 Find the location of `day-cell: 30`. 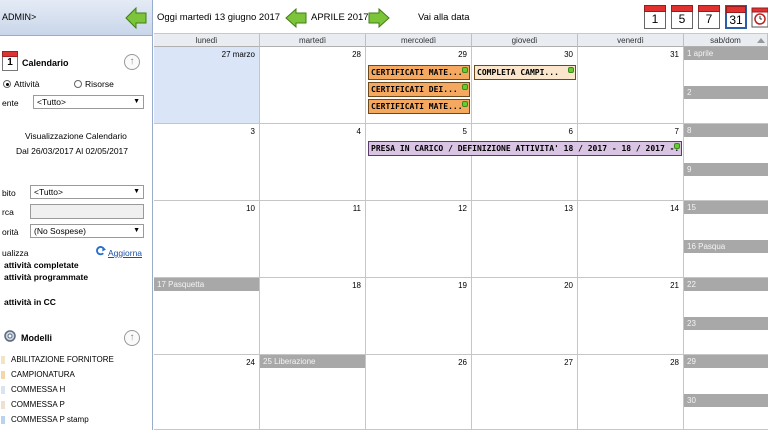

day-cell: 30 is located at coordinates (525, 85).